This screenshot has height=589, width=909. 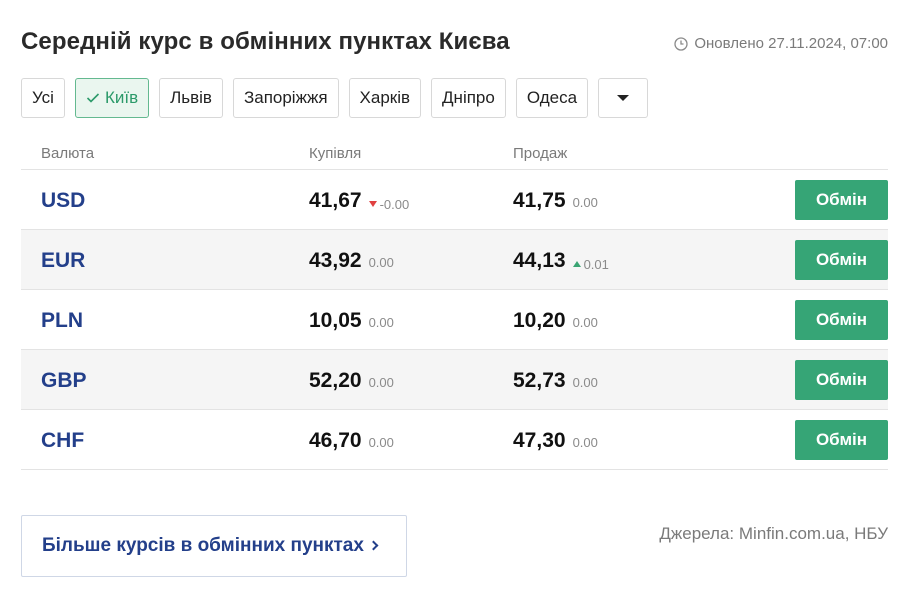 What do you see at coordinates (203, 545) in the screenshot?
I see `more-rates-label: Більше курсів в обмінних пунктах` at bounding box center [203, 545].